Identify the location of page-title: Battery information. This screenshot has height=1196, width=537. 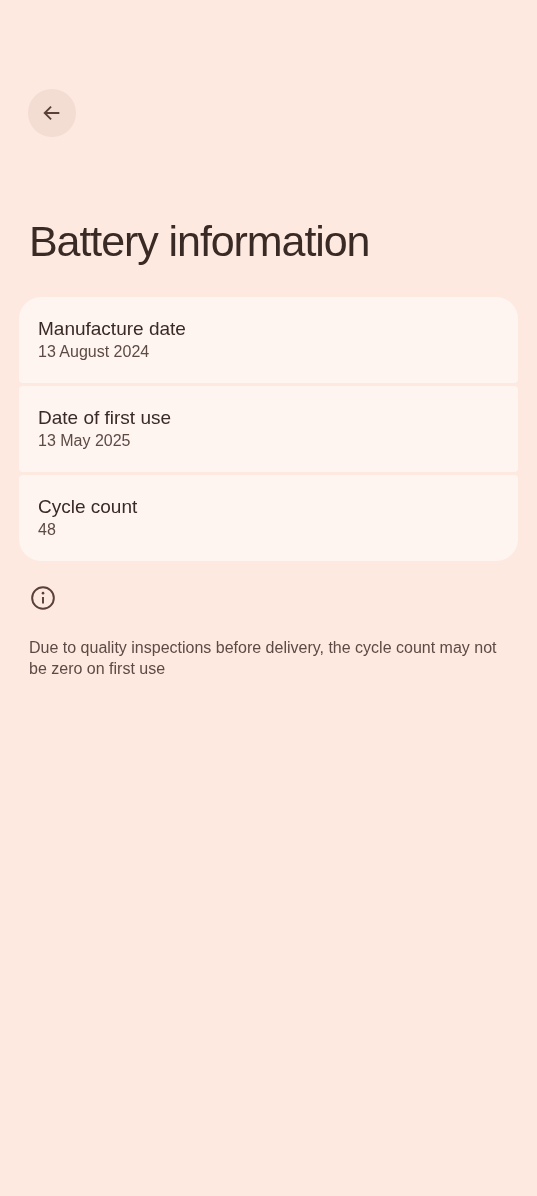
(200, 241).